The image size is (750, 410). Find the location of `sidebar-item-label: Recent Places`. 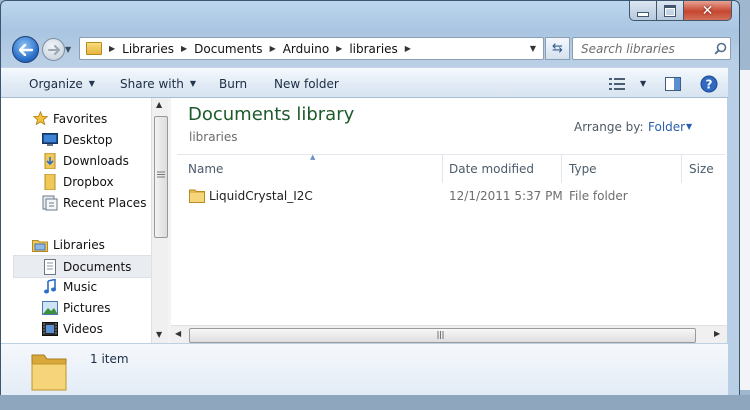

sidebar-item-label: Recent Places is located at coordinates (105, 202).